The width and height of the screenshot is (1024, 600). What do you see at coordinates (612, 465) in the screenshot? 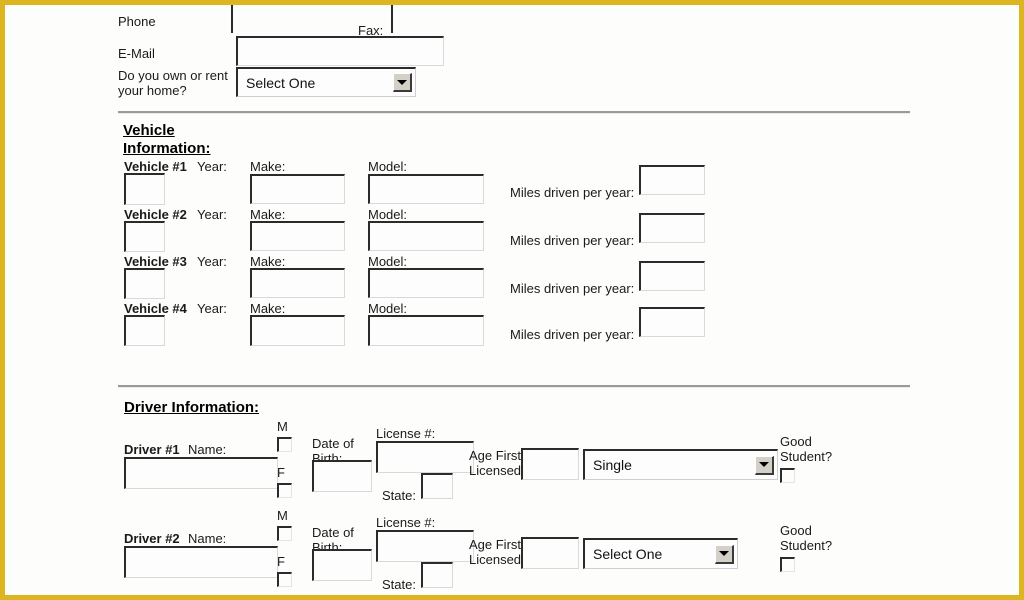
I see `driver-marital-status-value: Single` at bounding box center [612, 465].